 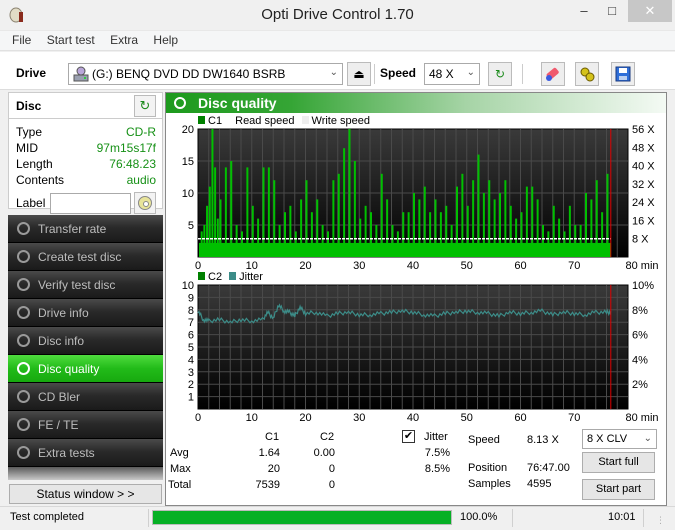 What do you see at coordinates (27, 148) in the screenshot?
I see `disc-mid-label: MID` at bounding box center [27, 148].